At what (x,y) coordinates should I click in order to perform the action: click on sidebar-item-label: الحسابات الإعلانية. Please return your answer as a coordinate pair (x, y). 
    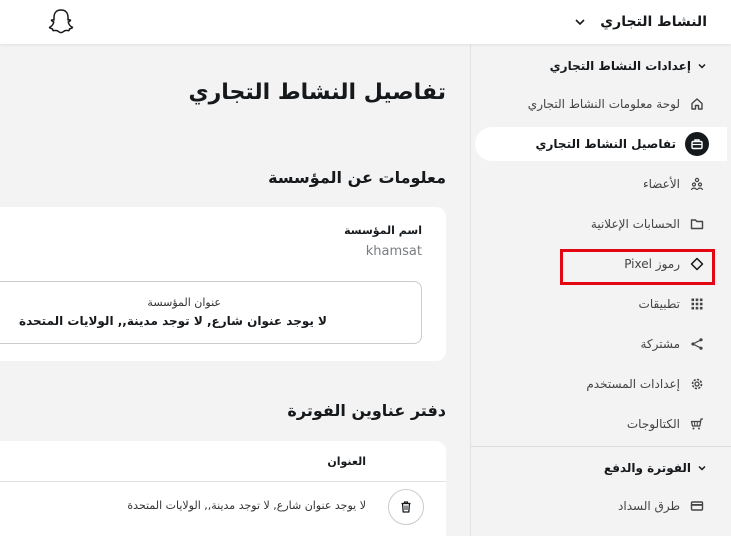
    Looking at the image, I should click on (635, 224).